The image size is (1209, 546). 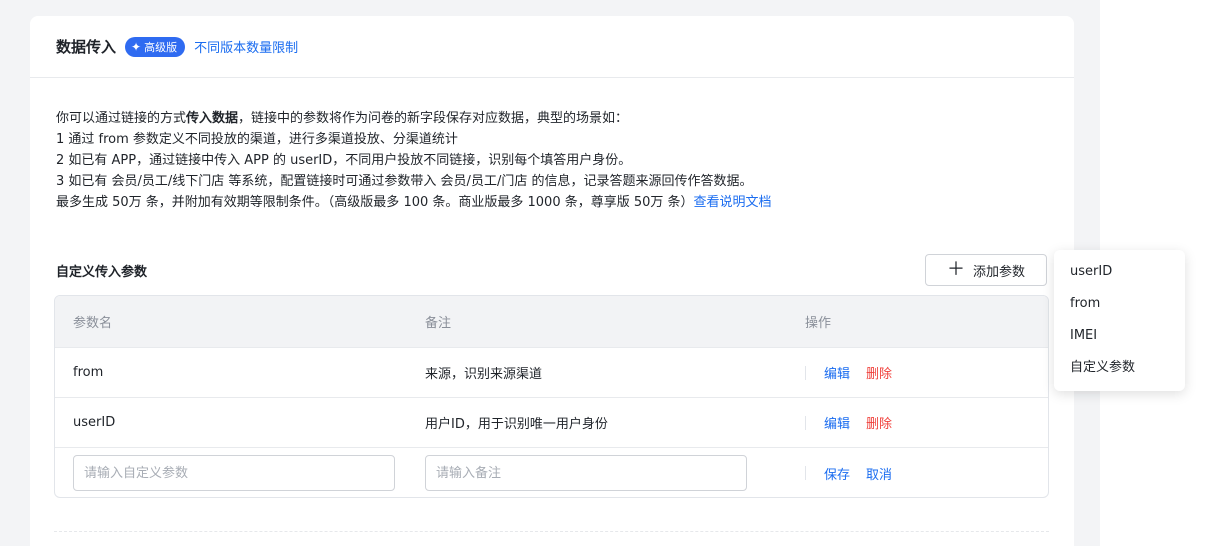 I want to click on dropdown-item-imei: IMEI, so click(x=1119, y=336).